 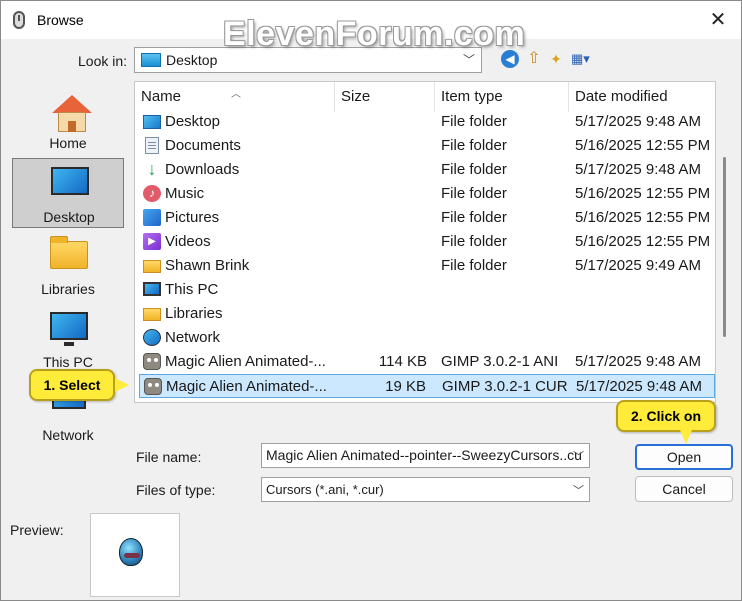 I want to click on new-folder-icon: ✦, so click(x=556, y=59).